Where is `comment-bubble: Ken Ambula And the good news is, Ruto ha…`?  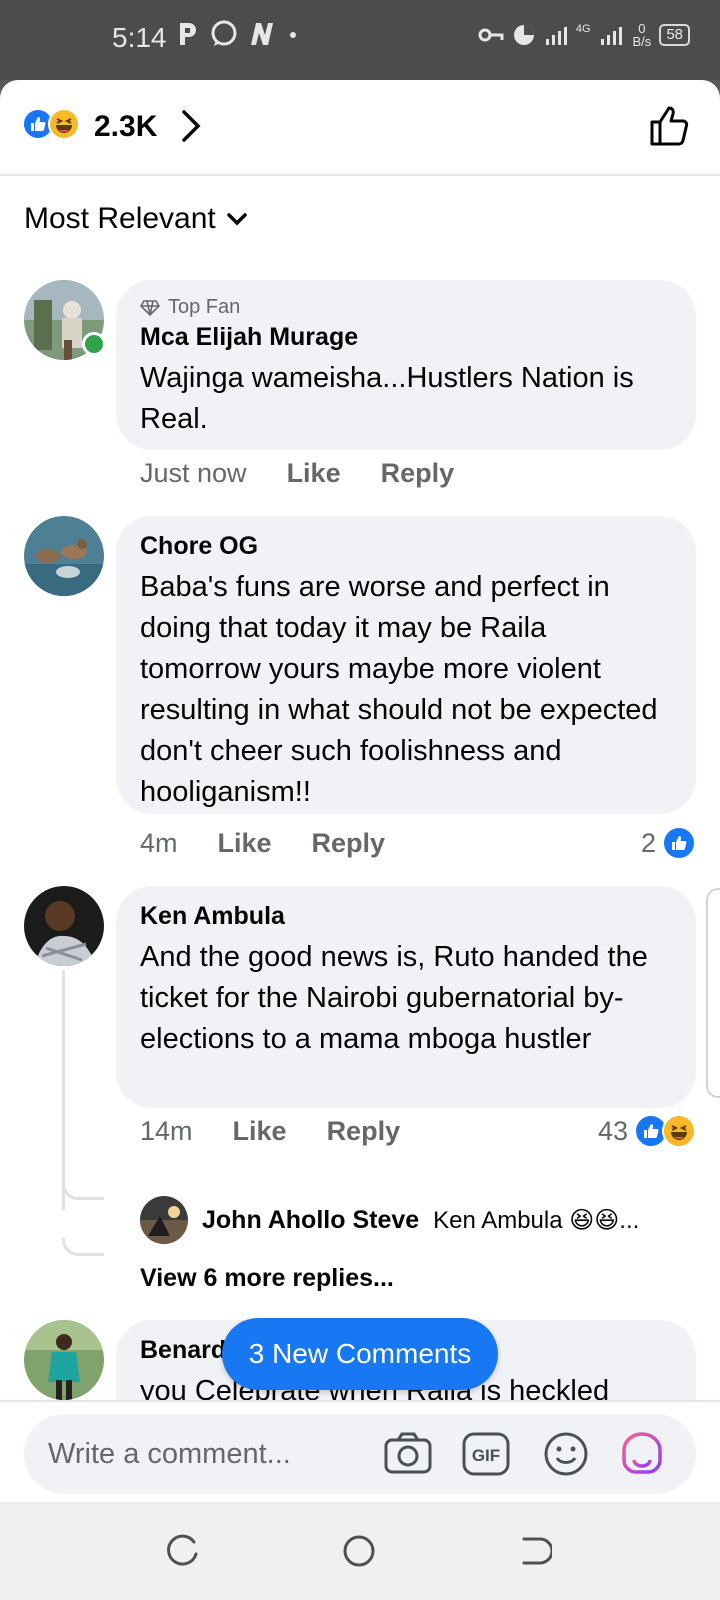 comment-bubble: Ken Ambula And the good news is, Ruto ha… is located at coordinates (406, 997).